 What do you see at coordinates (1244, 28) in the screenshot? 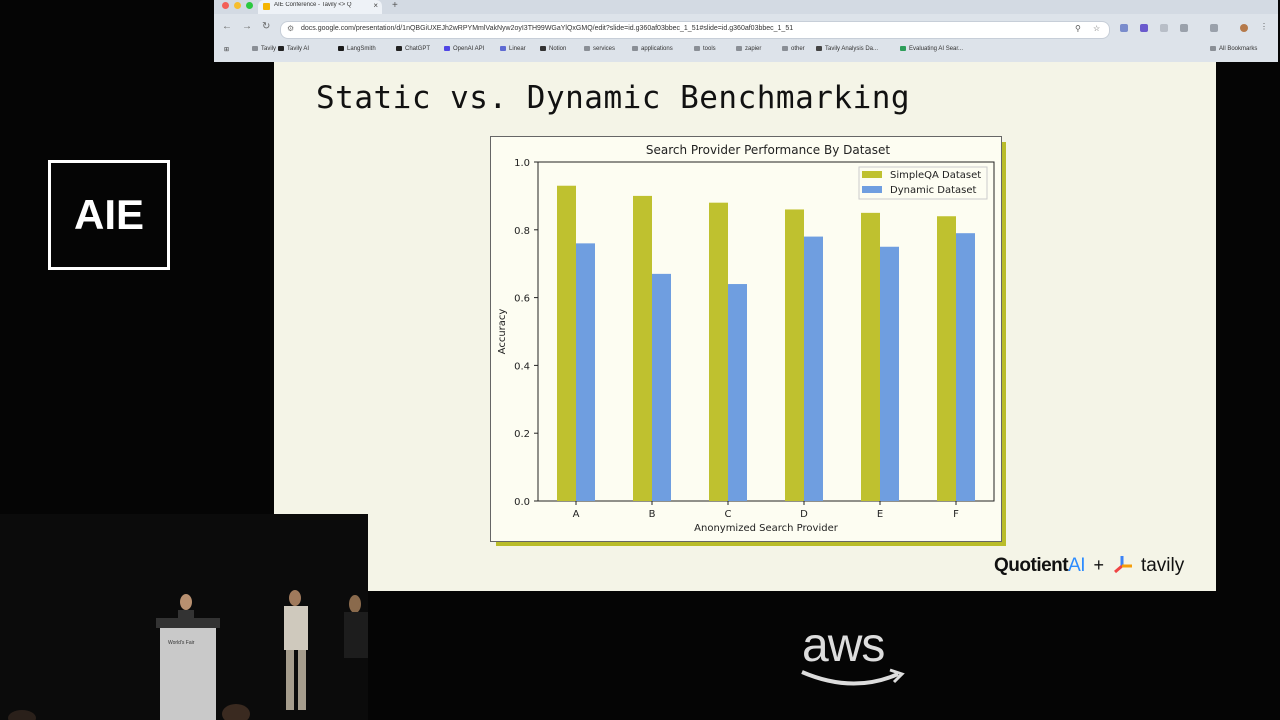
I see `profile-avatar` at bounding box center [1244, 28].